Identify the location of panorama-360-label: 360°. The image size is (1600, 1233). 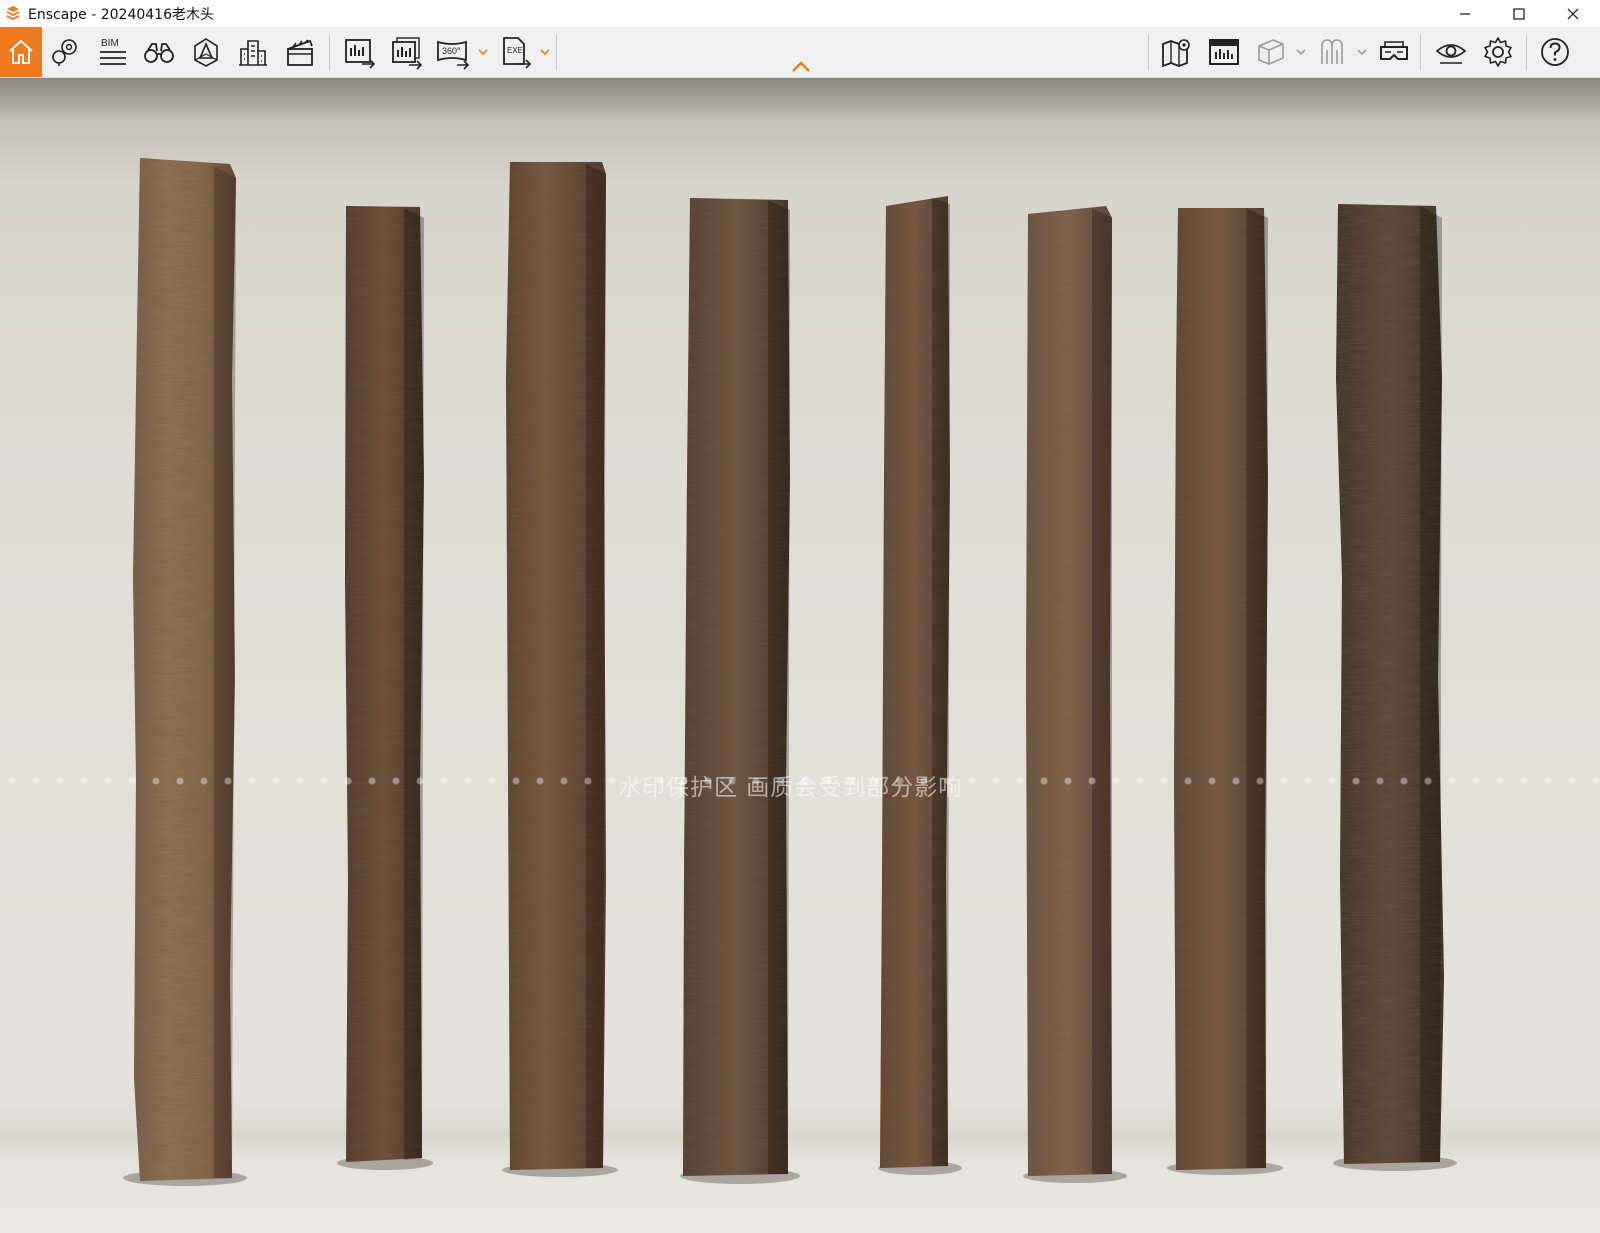
(451, 51).